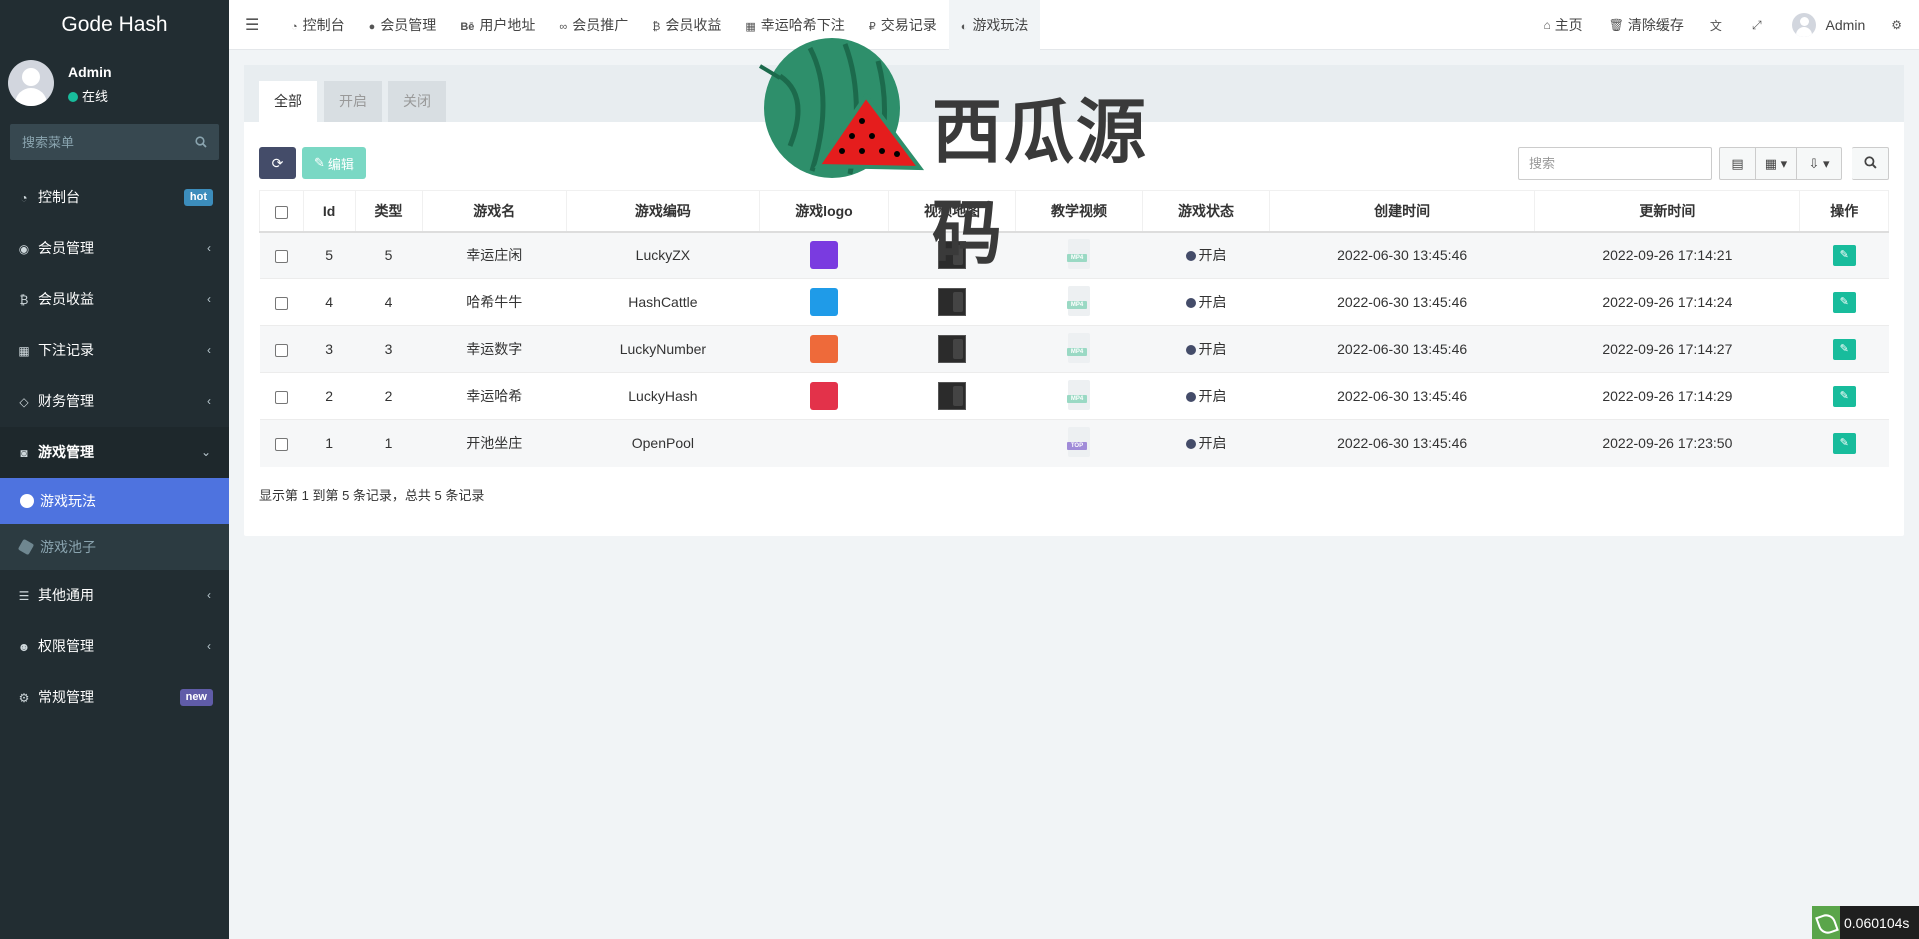 The image size is (1919, 939). Describe the element at coordinates (329, 443) in the screenshot. I see `id-cell: 1` at that location.